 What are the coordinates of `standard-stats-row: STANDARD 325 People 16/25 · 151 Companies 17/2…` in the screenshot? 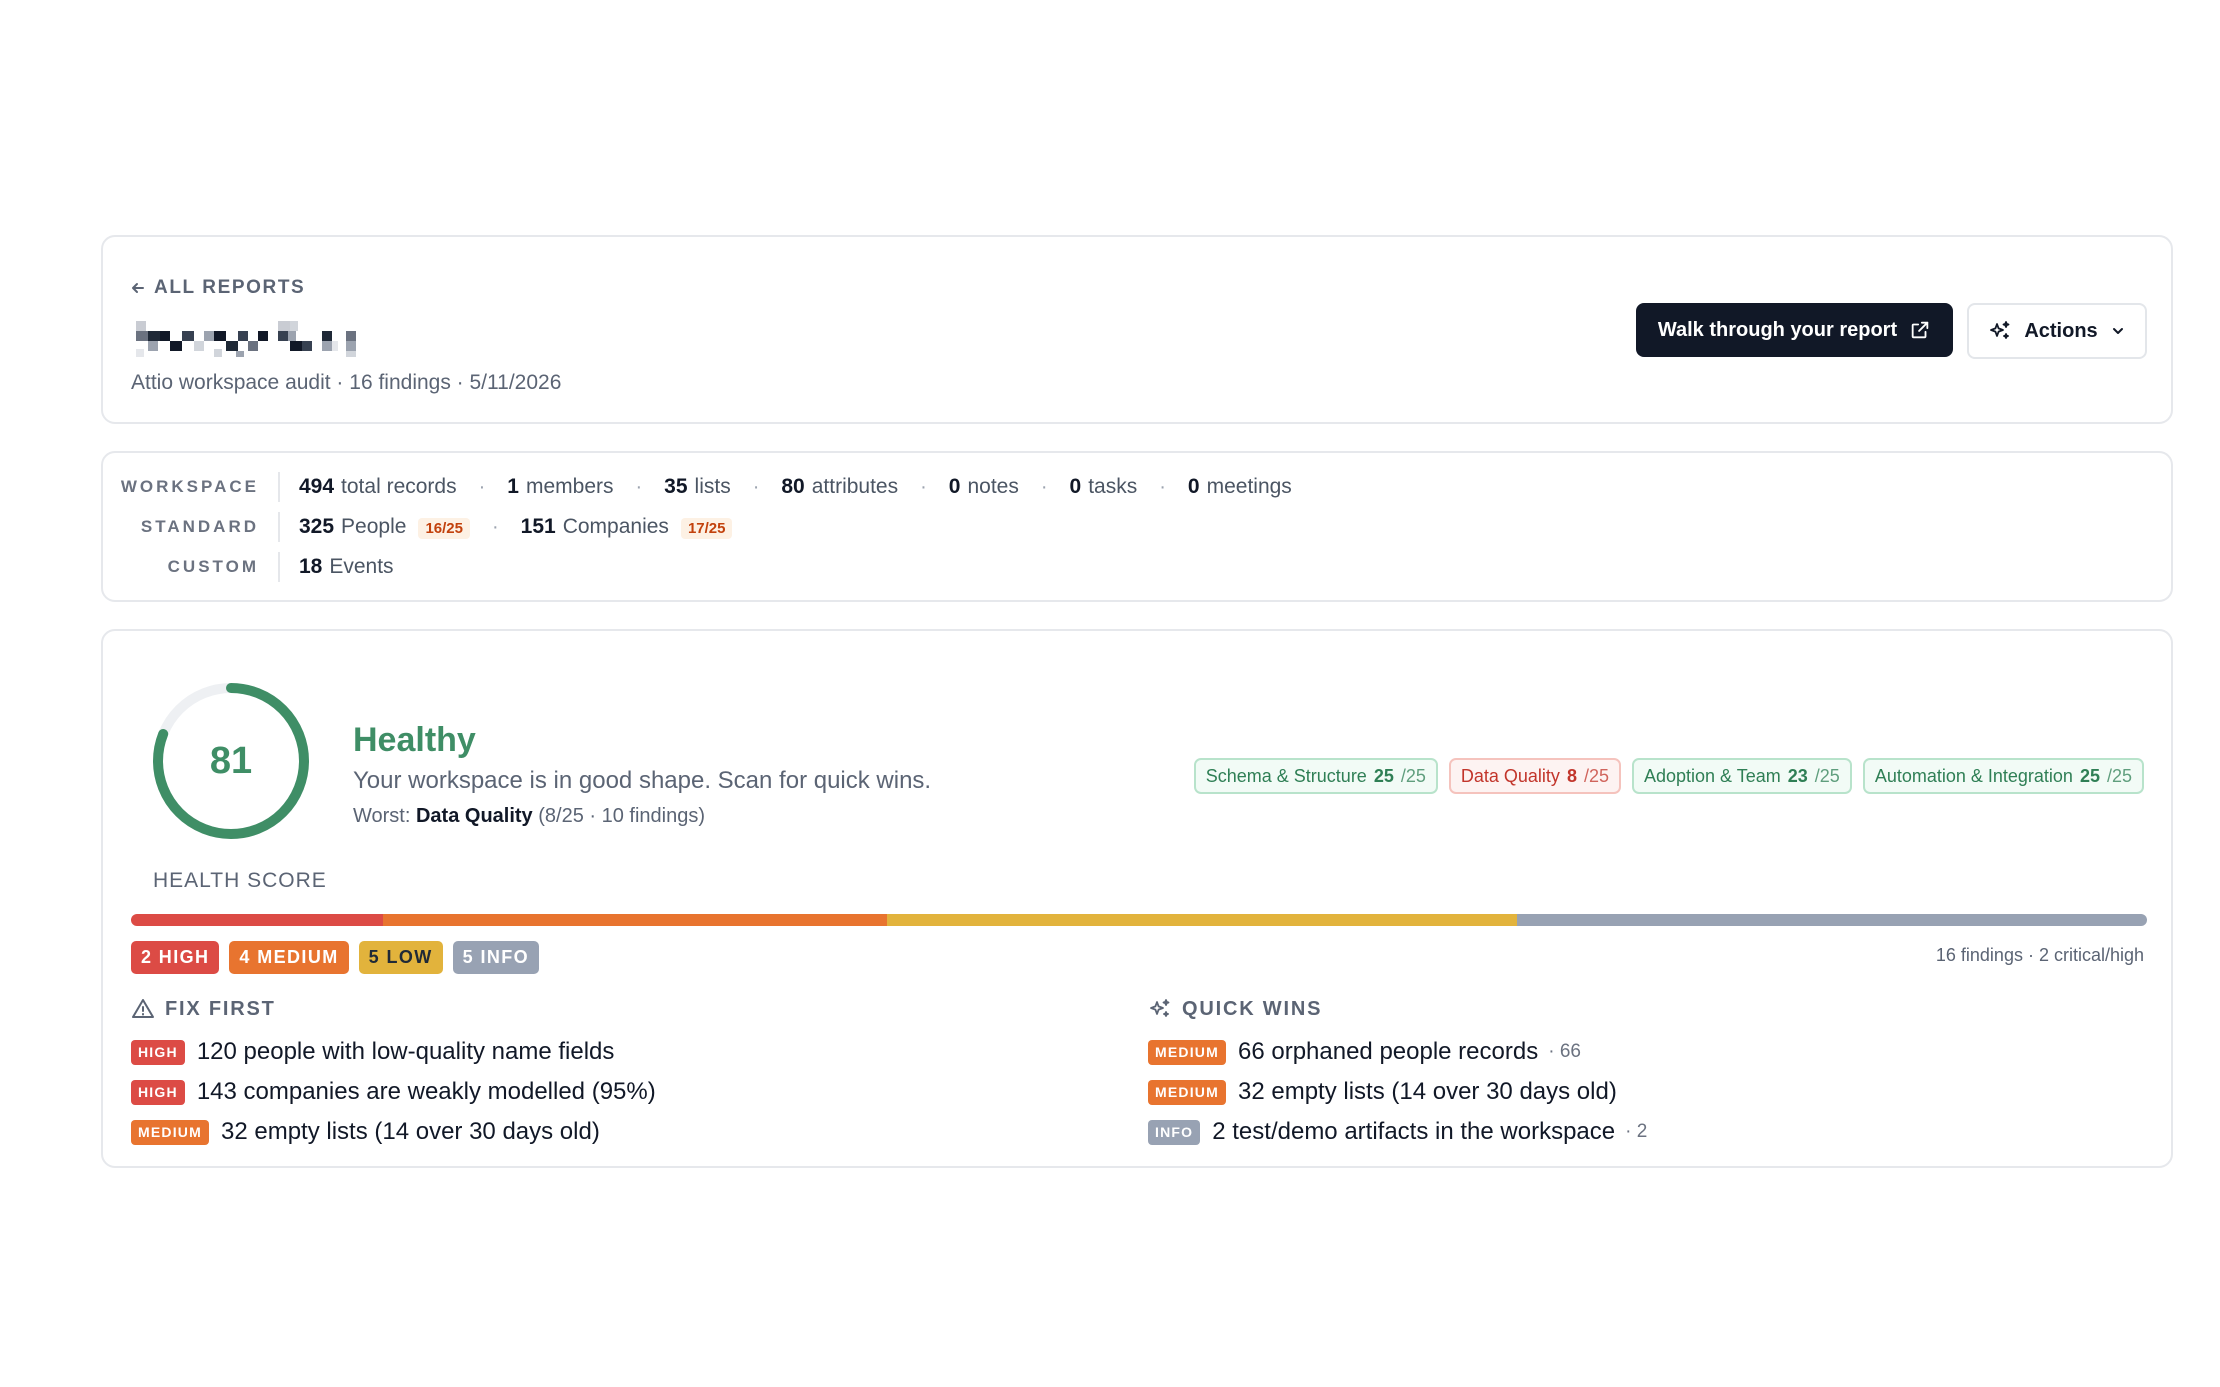 It's located at (1137, 527).